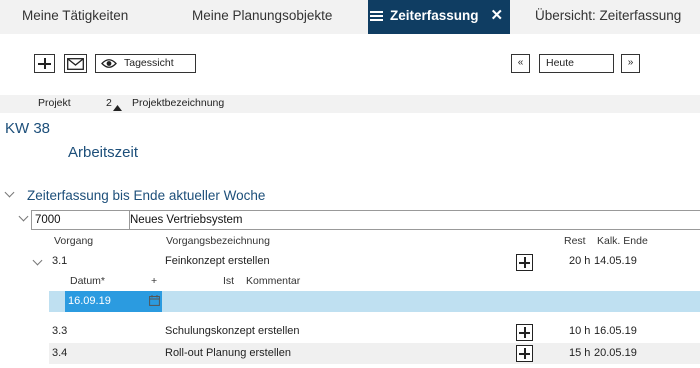  What do you see at coordinates (109, 103) in the screenshot?
I see `sort-rank: 2` at bounding box center [109, 103].